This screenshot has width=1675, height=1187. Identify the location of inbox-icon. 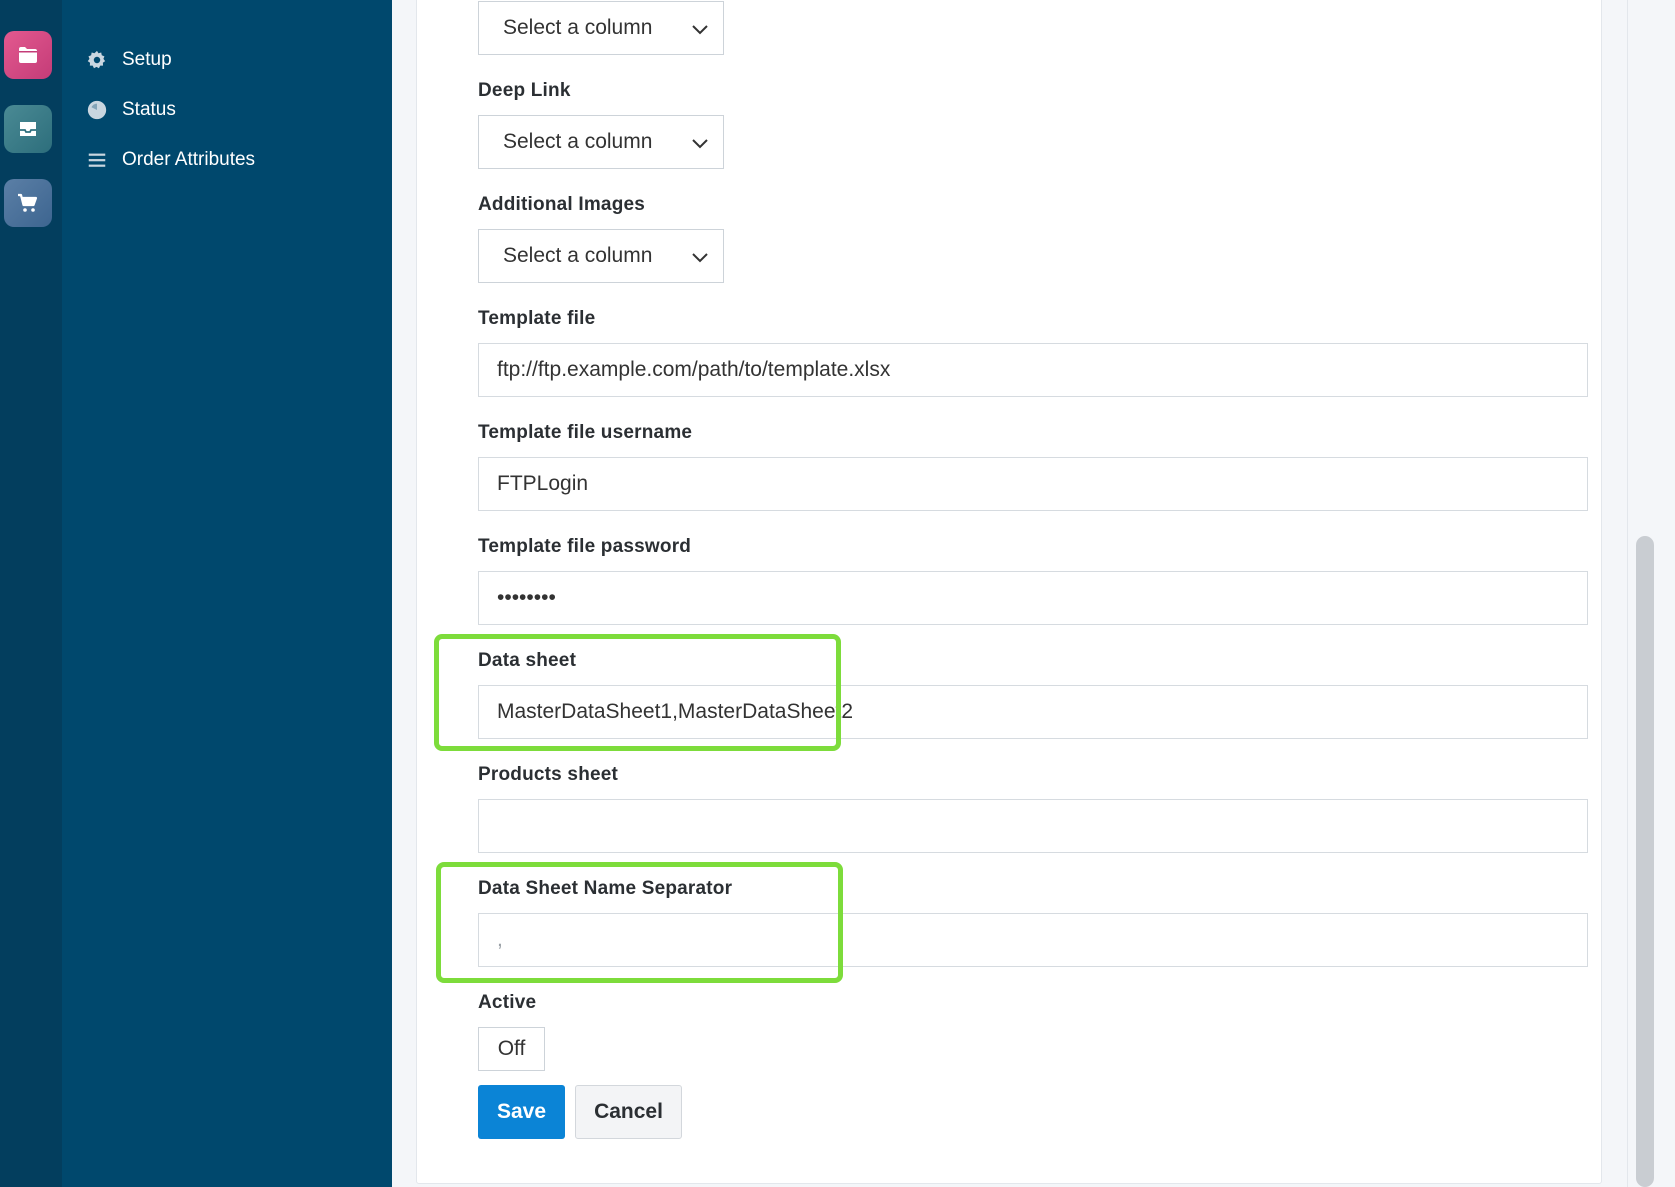
(28, 129).